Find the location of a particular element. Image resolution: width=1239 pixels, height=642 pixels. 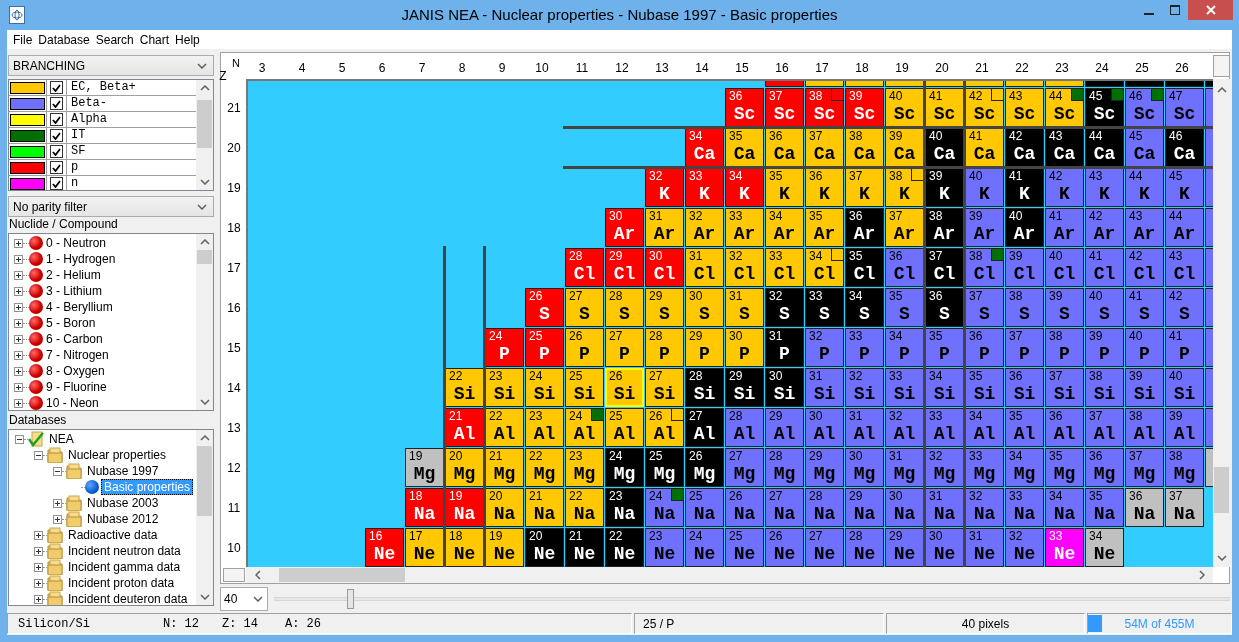

nuclide-cell: 34 Mg is located at coordinates (1024, 467).